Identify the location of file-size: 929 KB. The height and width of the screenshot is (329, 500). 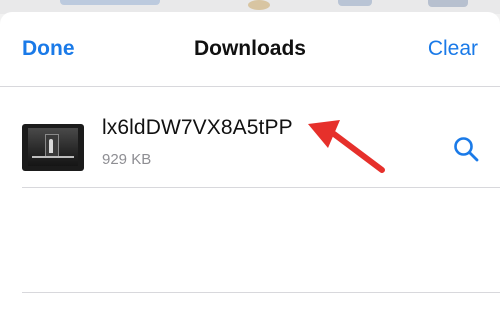
(127, 159).